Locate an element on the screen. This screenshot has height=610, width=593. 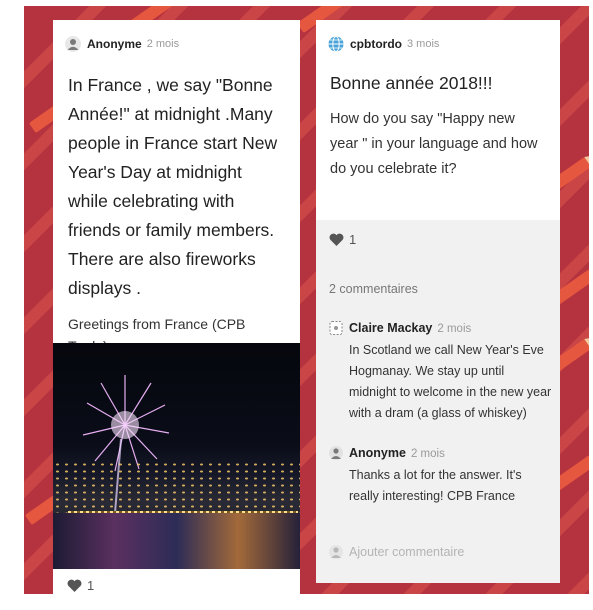
add-comment-input: Ajouter commentaire is located at coordinates (396, 552).